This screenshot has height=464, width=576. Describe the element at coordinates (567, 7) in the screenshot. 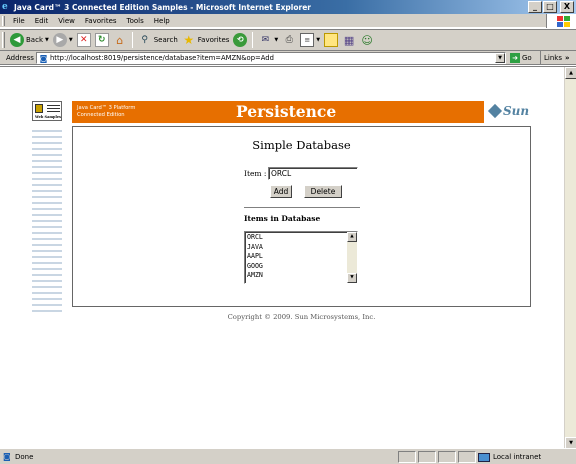

I see `close-button: X` at that location.